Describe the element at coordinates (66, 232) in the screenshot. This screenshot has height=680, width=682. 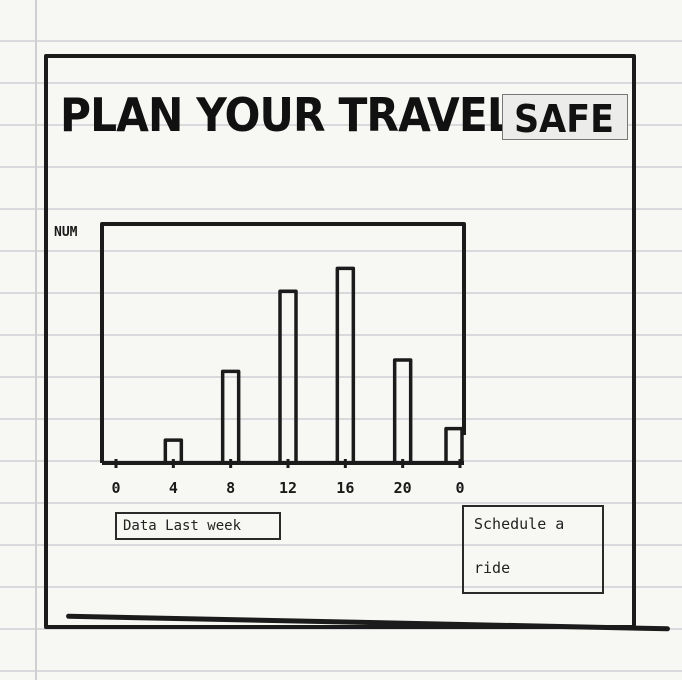
I see `y-axis-label: NUM` at that location.